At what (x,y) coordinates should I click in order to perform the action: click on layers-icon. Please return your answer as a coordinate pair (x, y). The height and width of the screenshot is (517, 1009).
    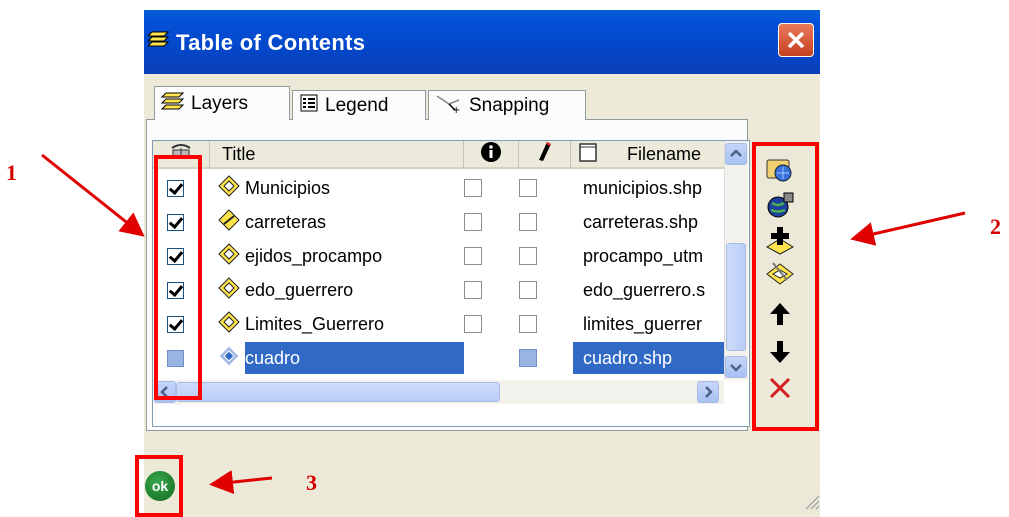
    Looking at the image, I should click on (172, 104).